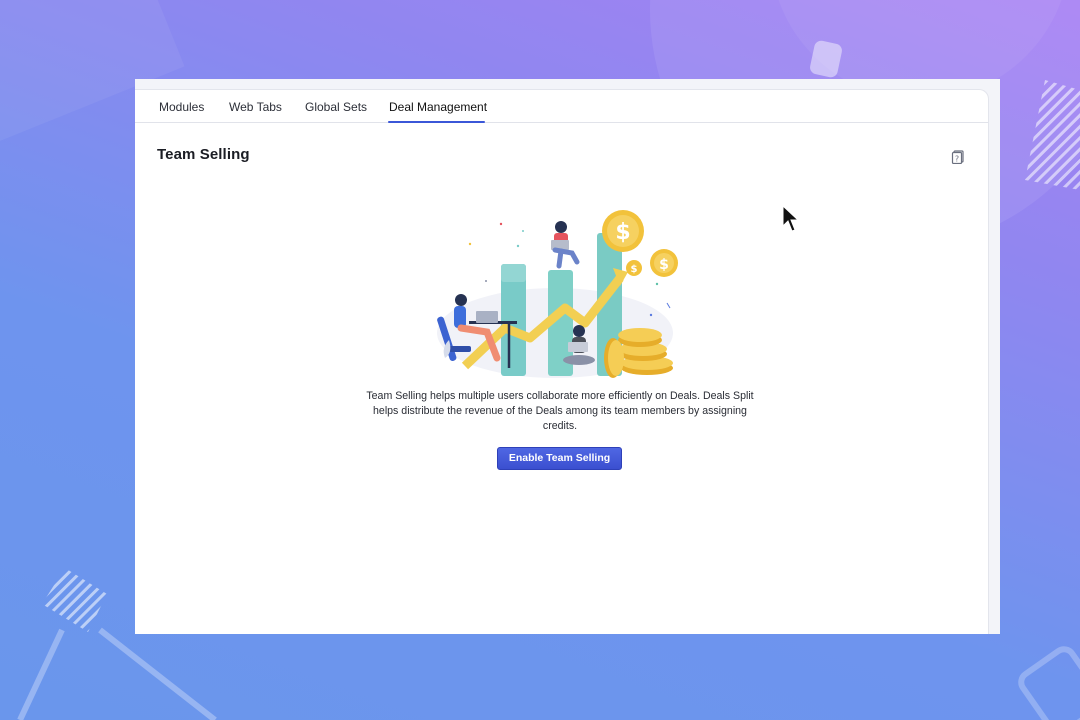 The width and height of the screenshot is (1080, 720). What do you see at coordinates (203, 154) in the screenshot?
I see `page-title: Team Selling` at bounding box center [203, 154].